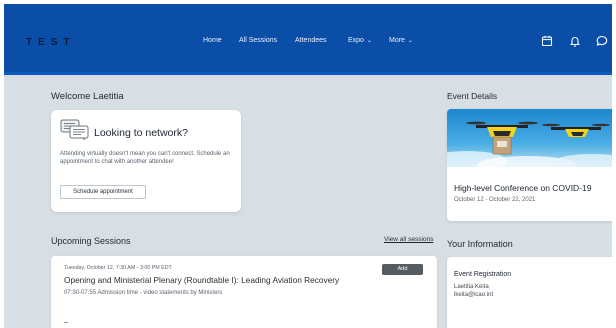 The width and height of the screenshot is (616, 328). What do you see at coordinates (474, 295) in the screenshot?
I see `attendee-email: lkeita@icao.int` at bounding box center [474, 295].